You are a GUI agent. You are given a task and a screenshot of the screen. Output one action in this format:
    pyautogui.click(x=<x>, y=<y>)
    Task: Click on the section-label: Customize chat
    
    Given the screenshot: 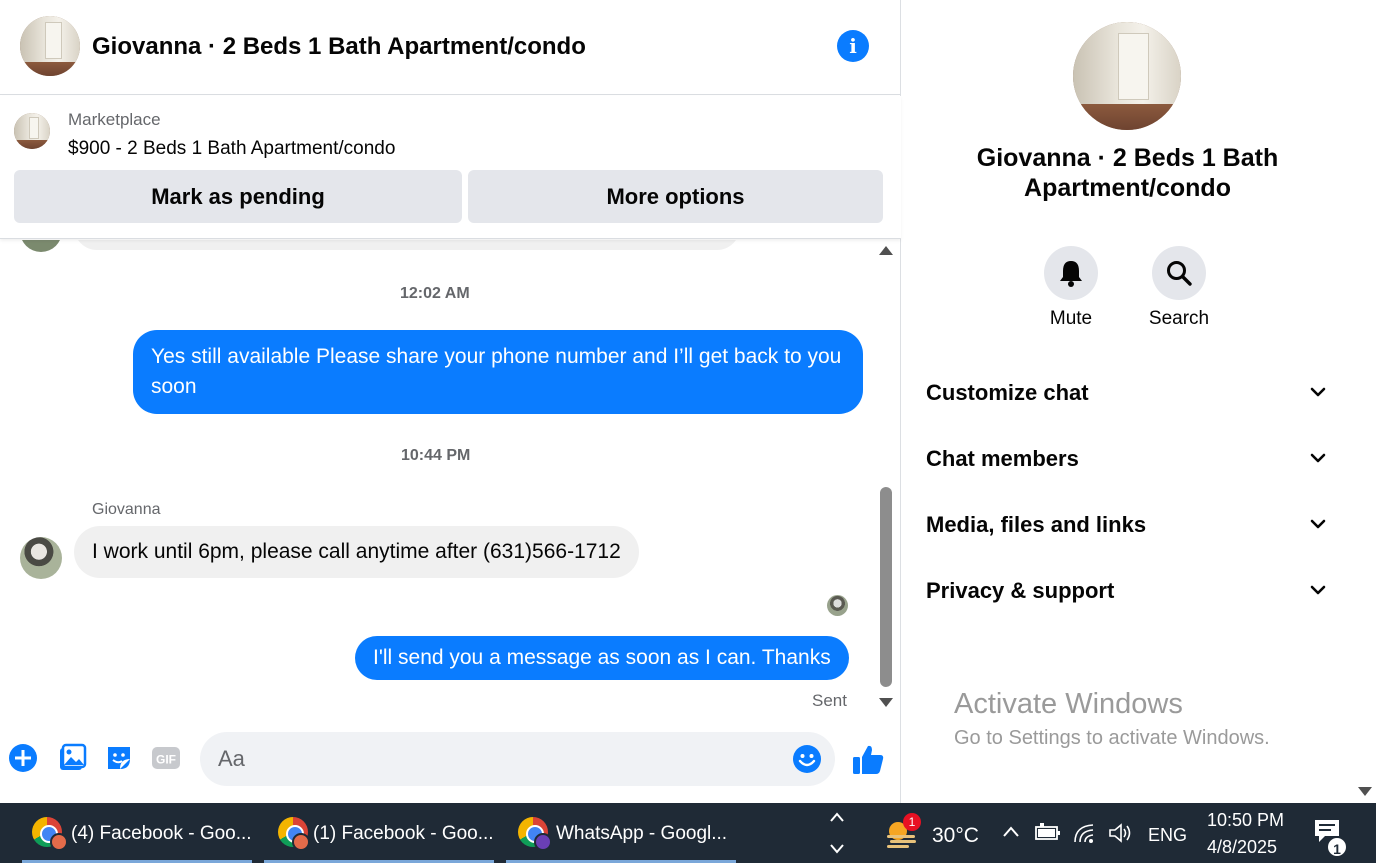 What is the action you would take?
    pyautogui.click(x=1007, y=392)
    